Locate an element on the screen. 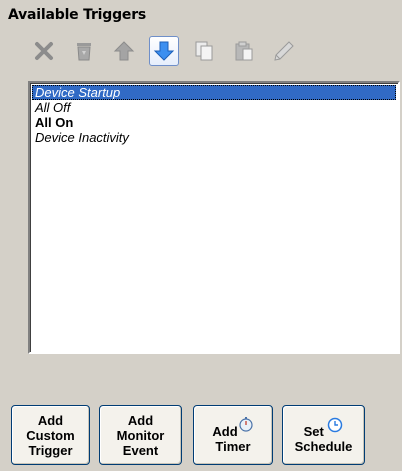  add-timer-button: Add Timer is located at coordinates (233, 435).